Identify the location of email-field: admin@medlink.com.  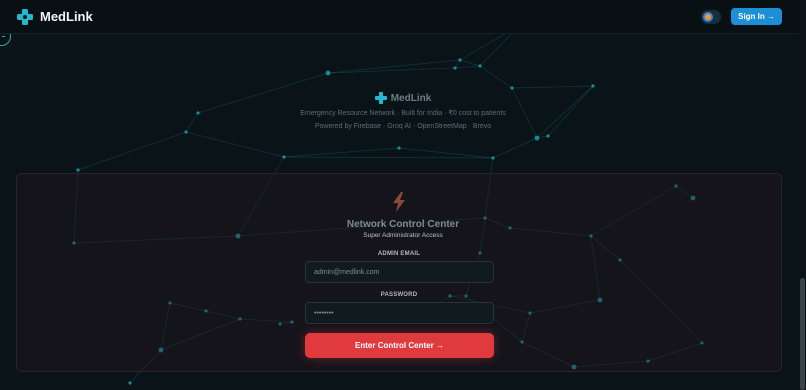
(399, 272).